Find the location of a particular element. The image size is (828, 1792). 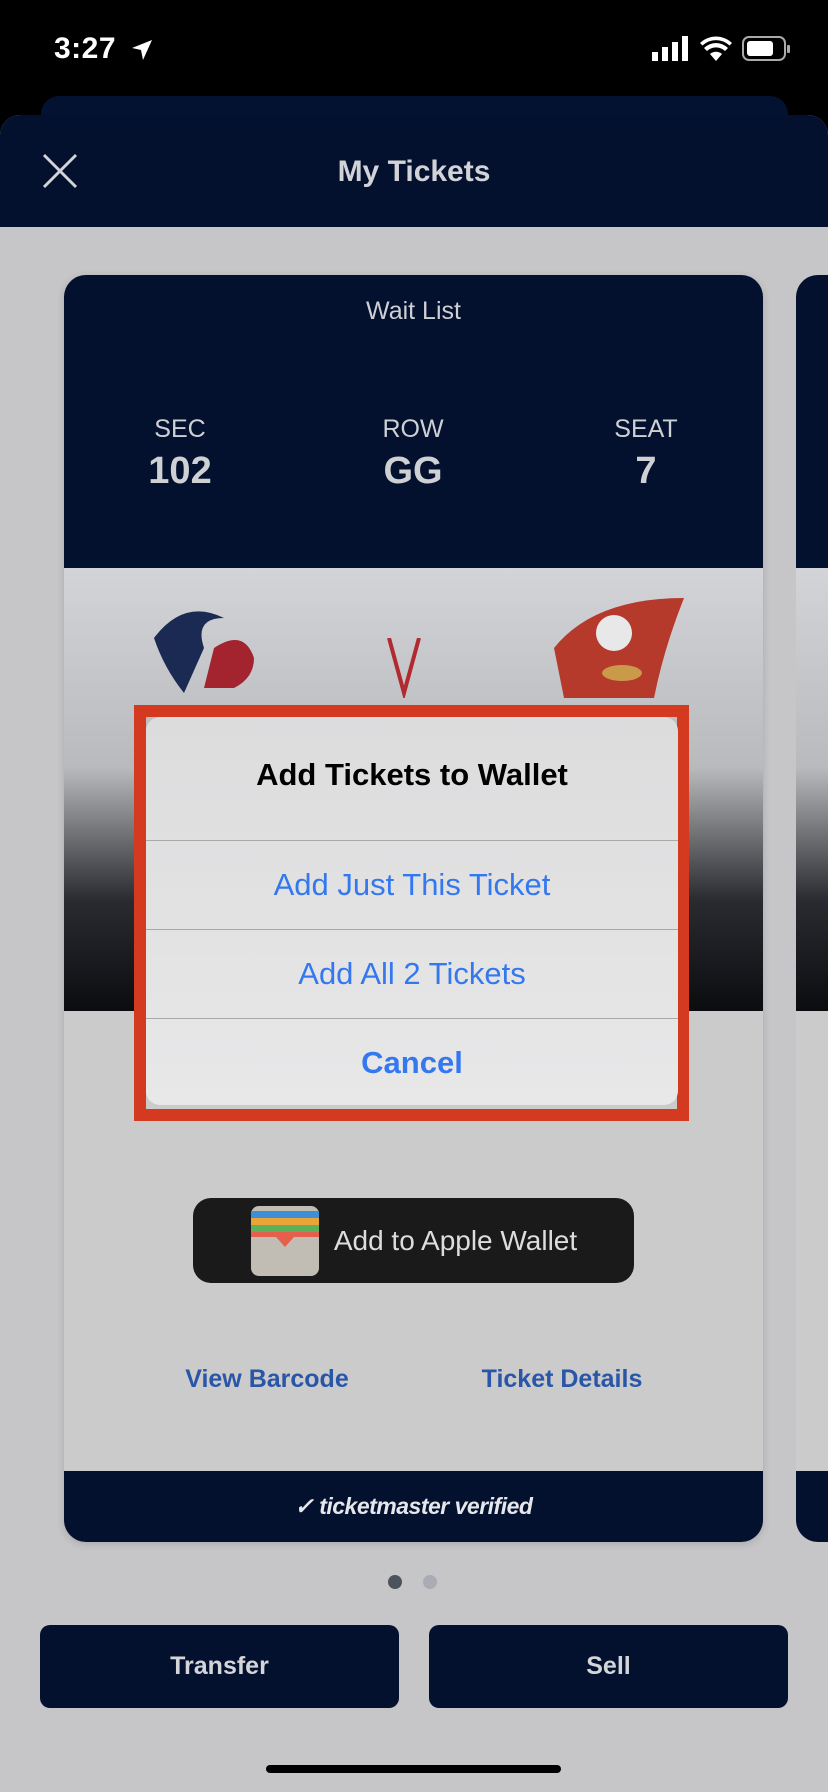

page-dot-active is located at coordinates (395, 1582).